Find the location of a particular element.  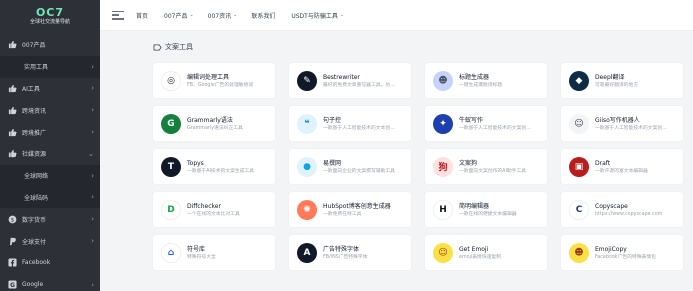

tool-card: 狗文案狗 一款面向文案创作的AI助手工具 is located at coordinates (486, 166).